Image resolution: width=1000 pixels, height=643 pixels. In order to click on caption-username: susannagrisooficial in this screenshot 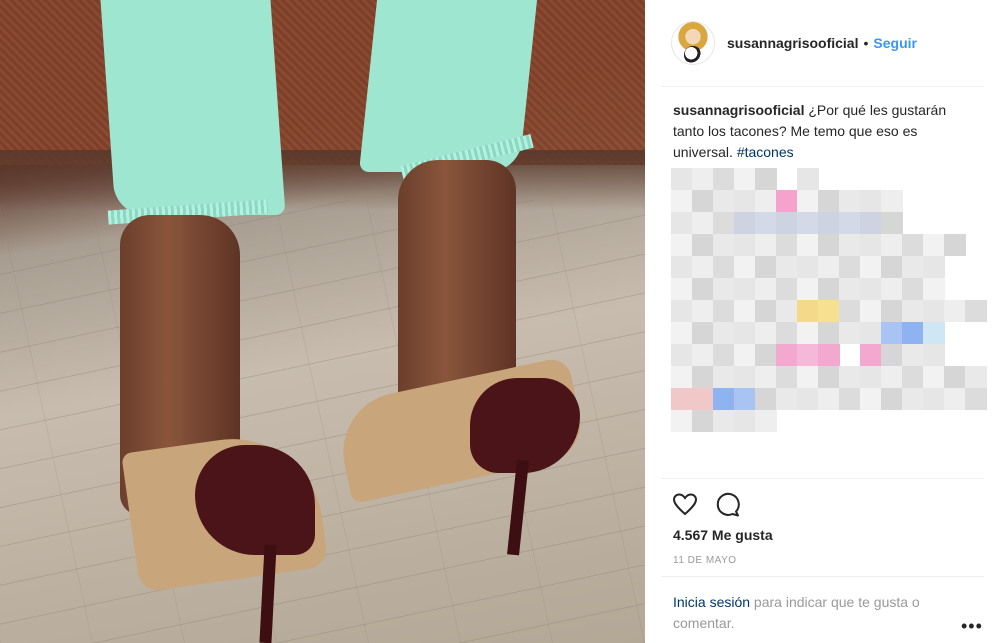, I will do `click(738, 110)`.